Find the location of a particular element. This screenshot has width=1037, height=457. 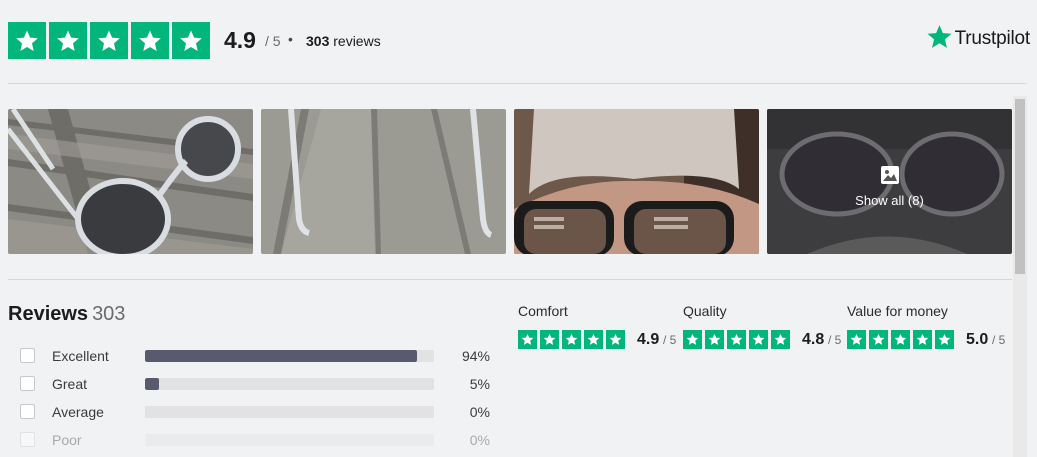

category-name: Comfort is located at coordinates (543, 311).